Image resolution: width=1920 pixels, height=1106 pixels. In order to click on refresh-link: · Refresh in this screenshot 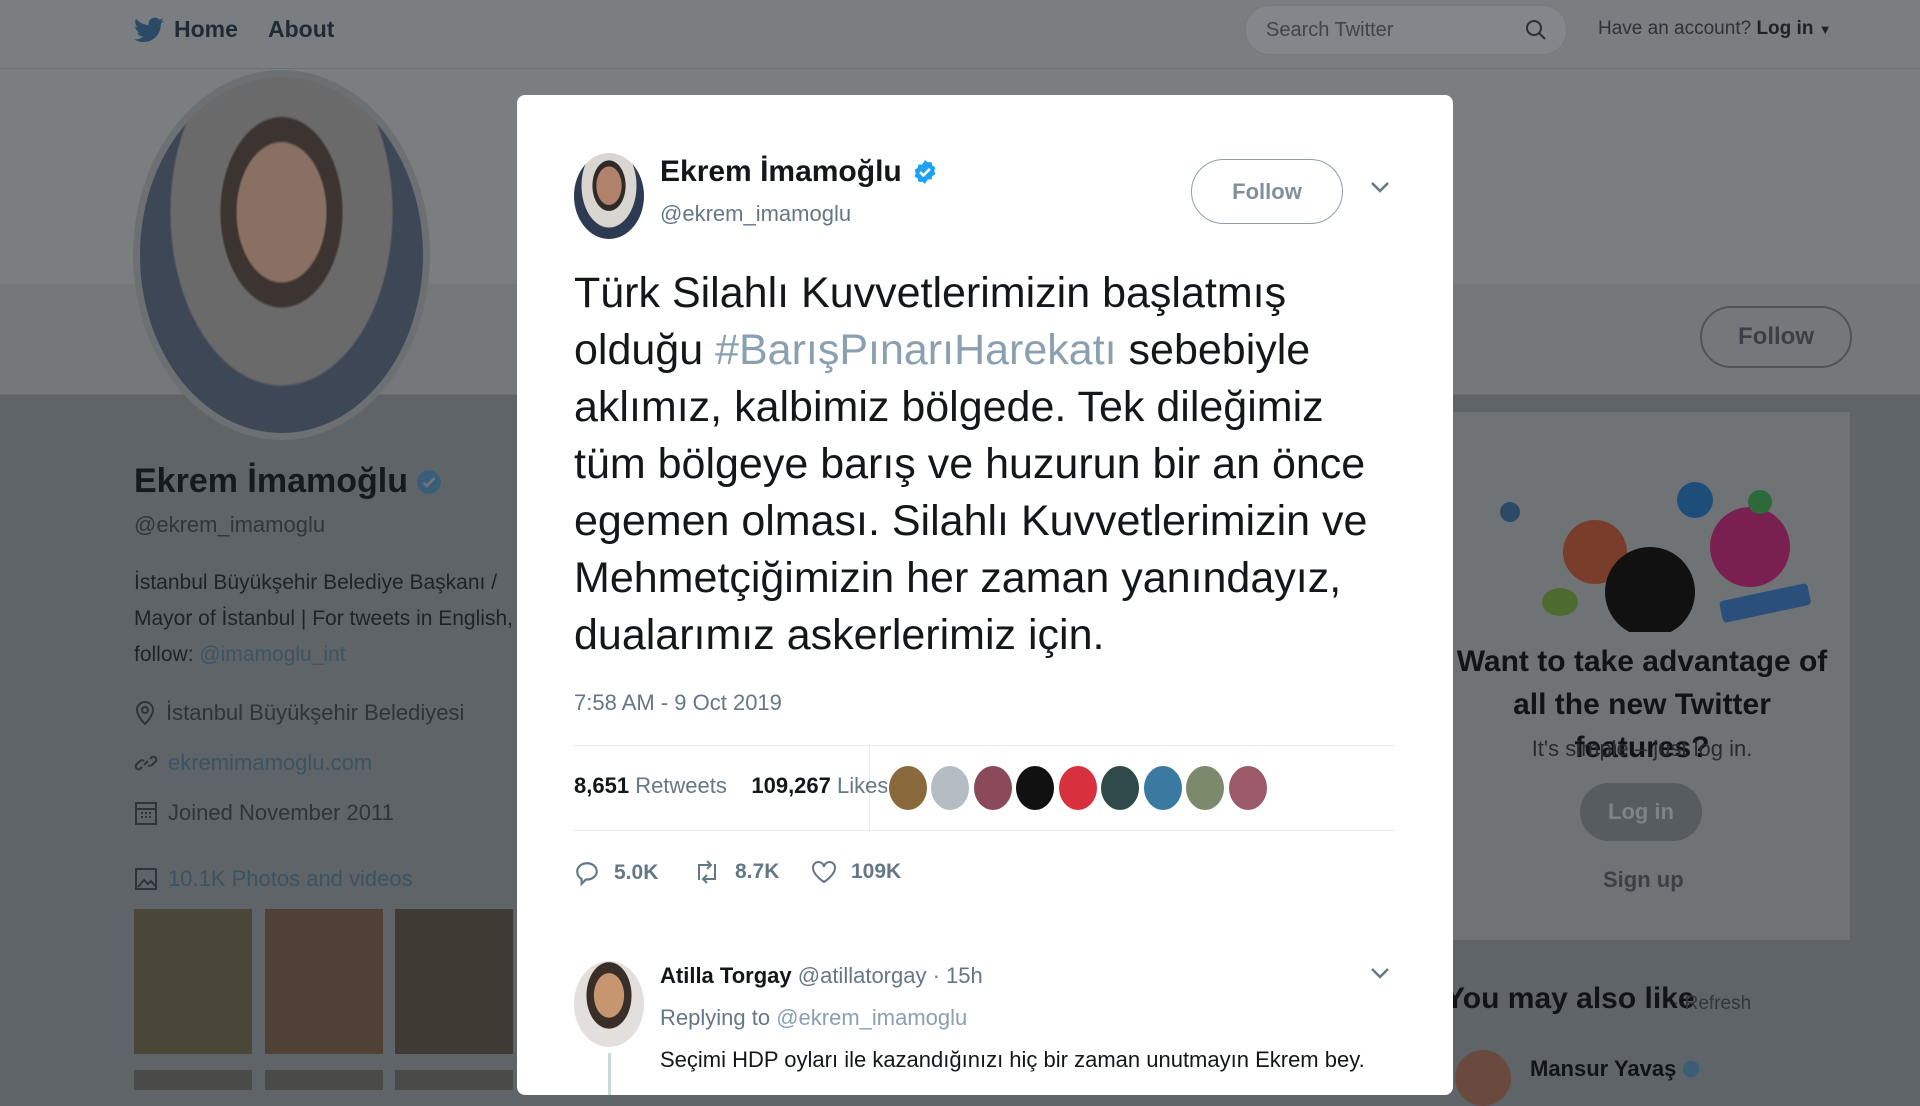, I will do `click(1712, 1004)`.